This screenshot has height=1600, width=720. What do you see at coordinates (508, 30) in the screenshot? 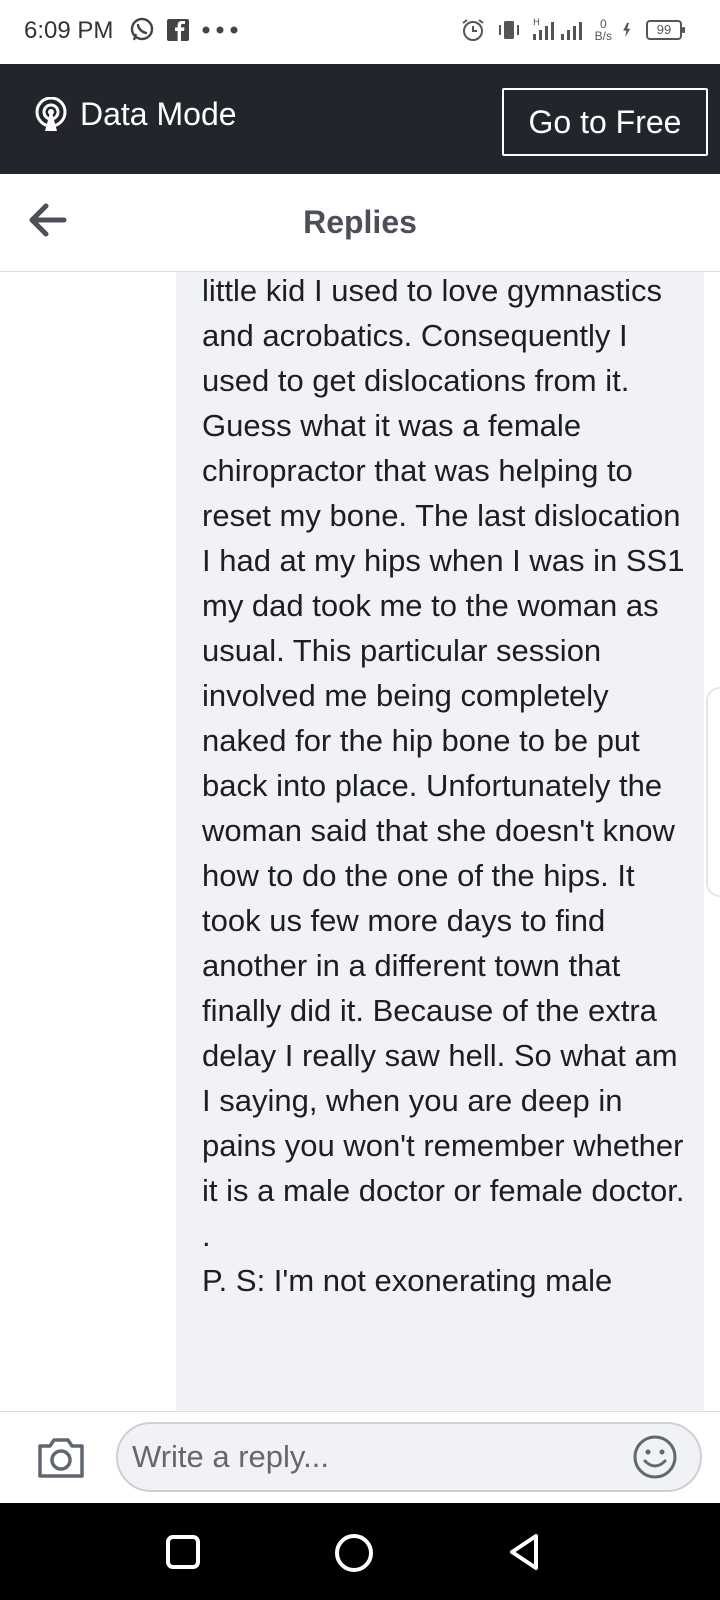
I see `vibrate-icon` at bounding box center [508, 30].